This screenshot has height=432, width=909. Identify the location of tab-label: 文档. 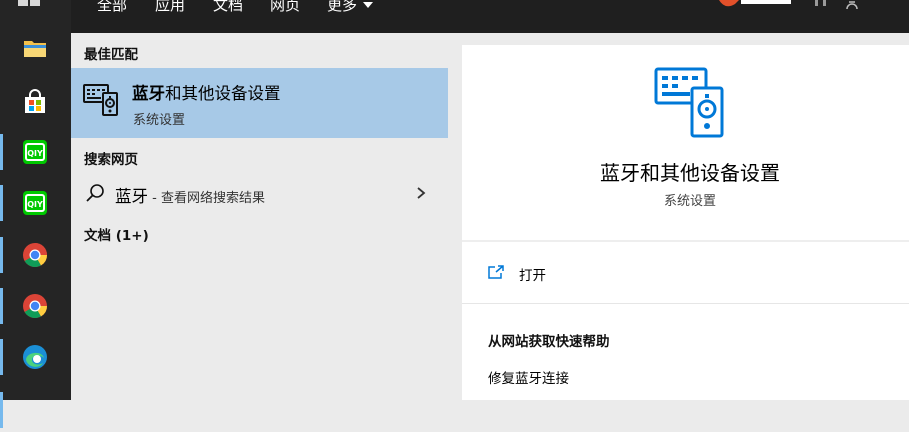
(228, 7).